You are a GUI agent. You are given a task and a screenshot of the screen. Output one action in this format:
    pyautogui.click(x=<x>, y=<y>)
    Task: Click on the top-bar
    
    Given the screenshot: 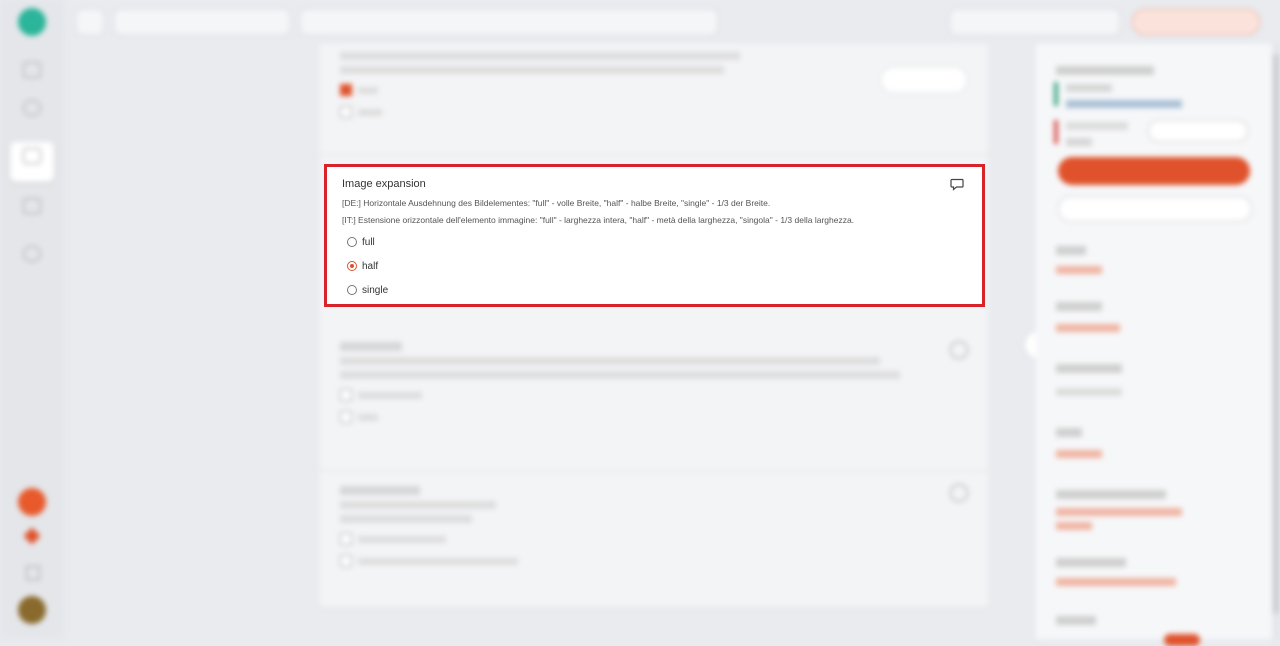 What is the action you would take?
    pyautogui.click(x=672, y=22)
    